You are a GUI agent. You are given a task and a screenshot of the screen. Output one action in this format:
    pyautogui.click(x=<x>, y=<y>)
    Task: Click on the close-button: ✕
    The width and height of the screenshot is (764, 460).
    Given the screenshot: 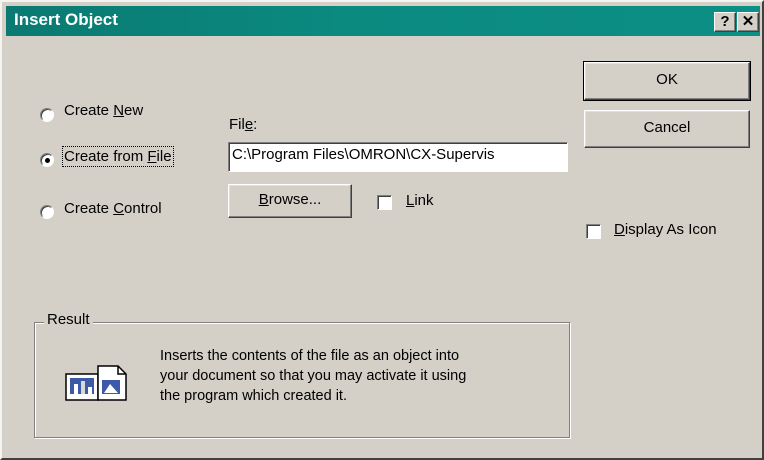 What is the action you would take?
    pyautogui.click(x=748, y=22)
    